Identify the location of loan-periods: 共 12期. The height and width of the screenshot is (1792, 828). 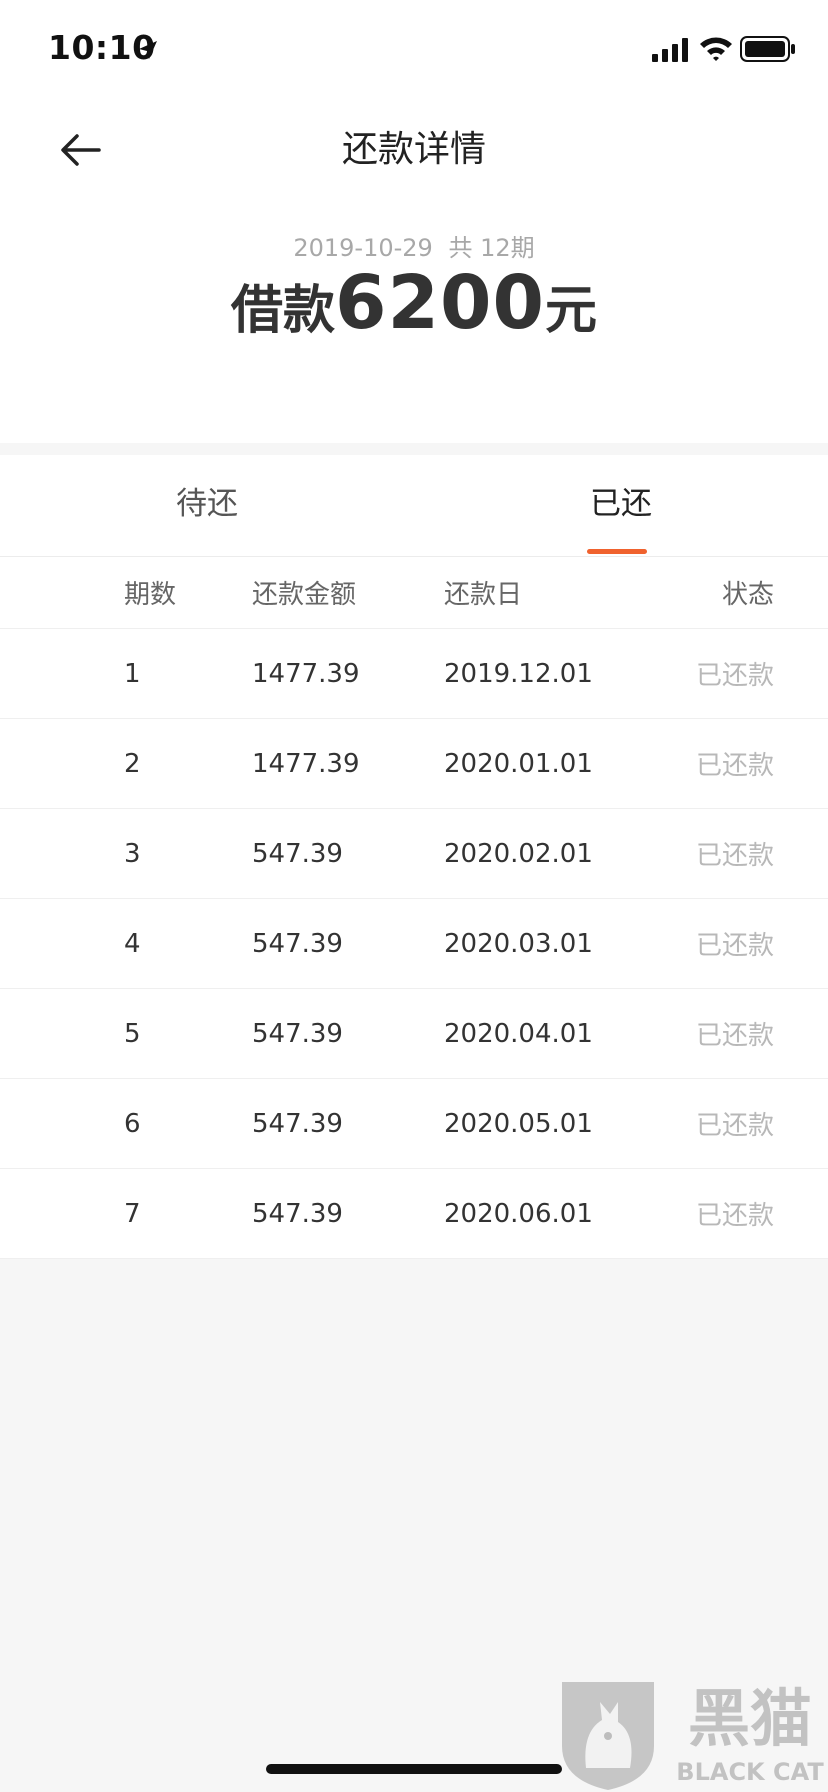
(491, 248).